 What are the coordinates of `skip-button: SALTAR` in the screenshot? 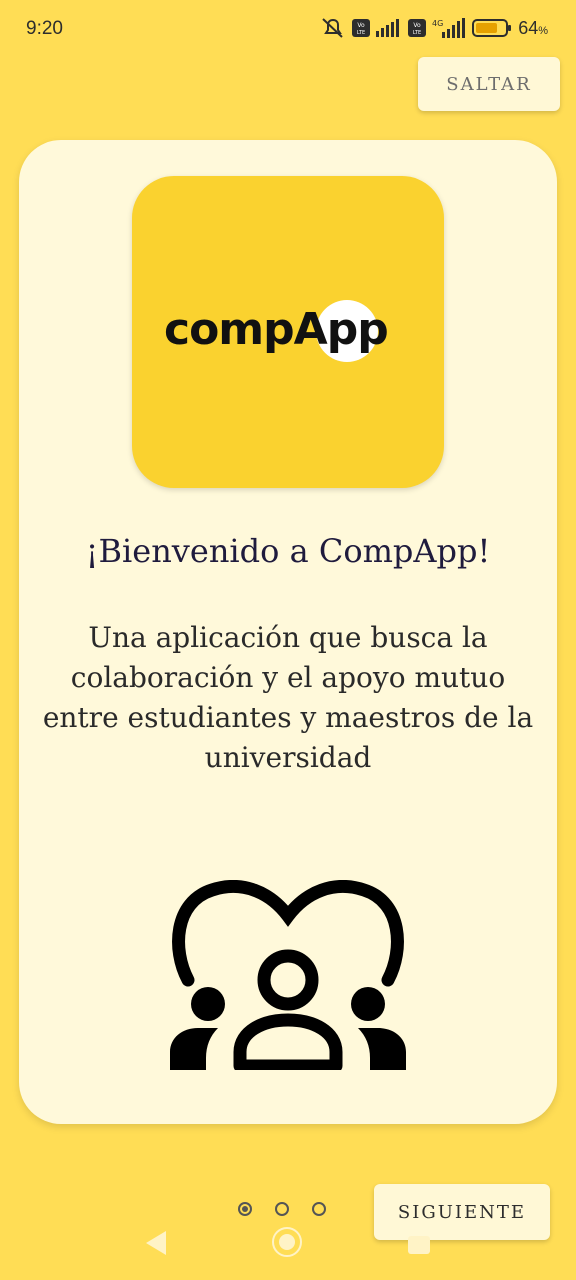 It's located at (489, 84).